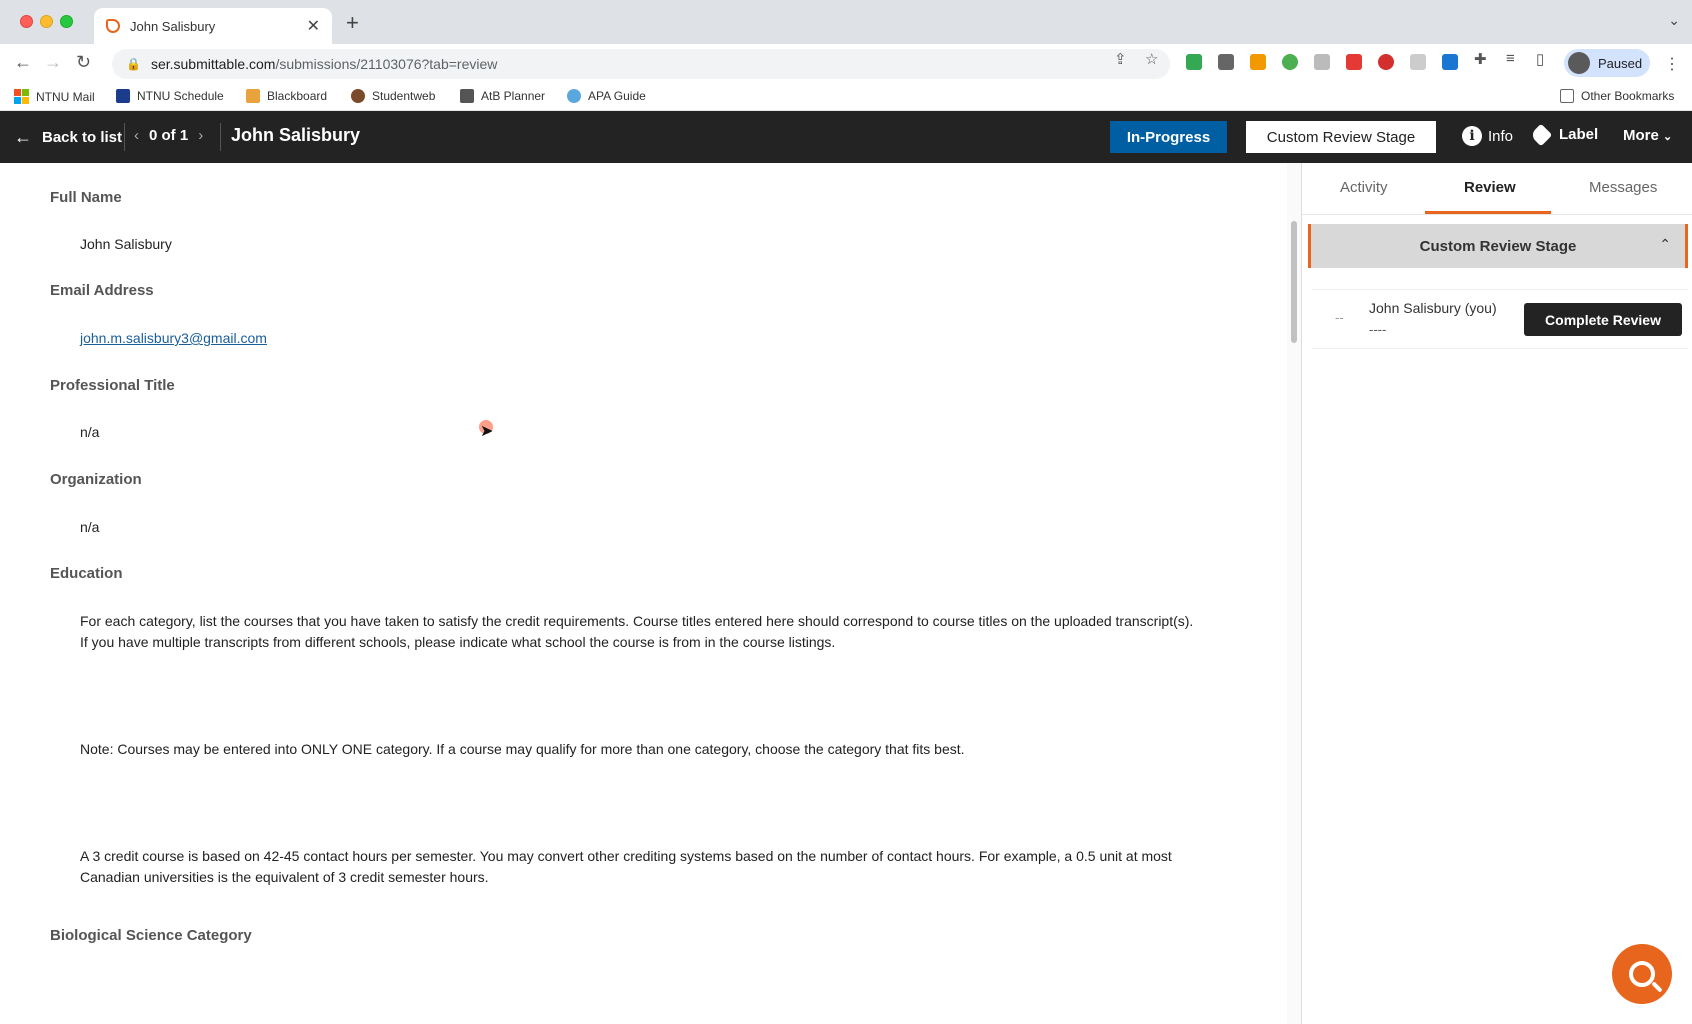  I want to click on extension-off-icon, so click(1258, 62).